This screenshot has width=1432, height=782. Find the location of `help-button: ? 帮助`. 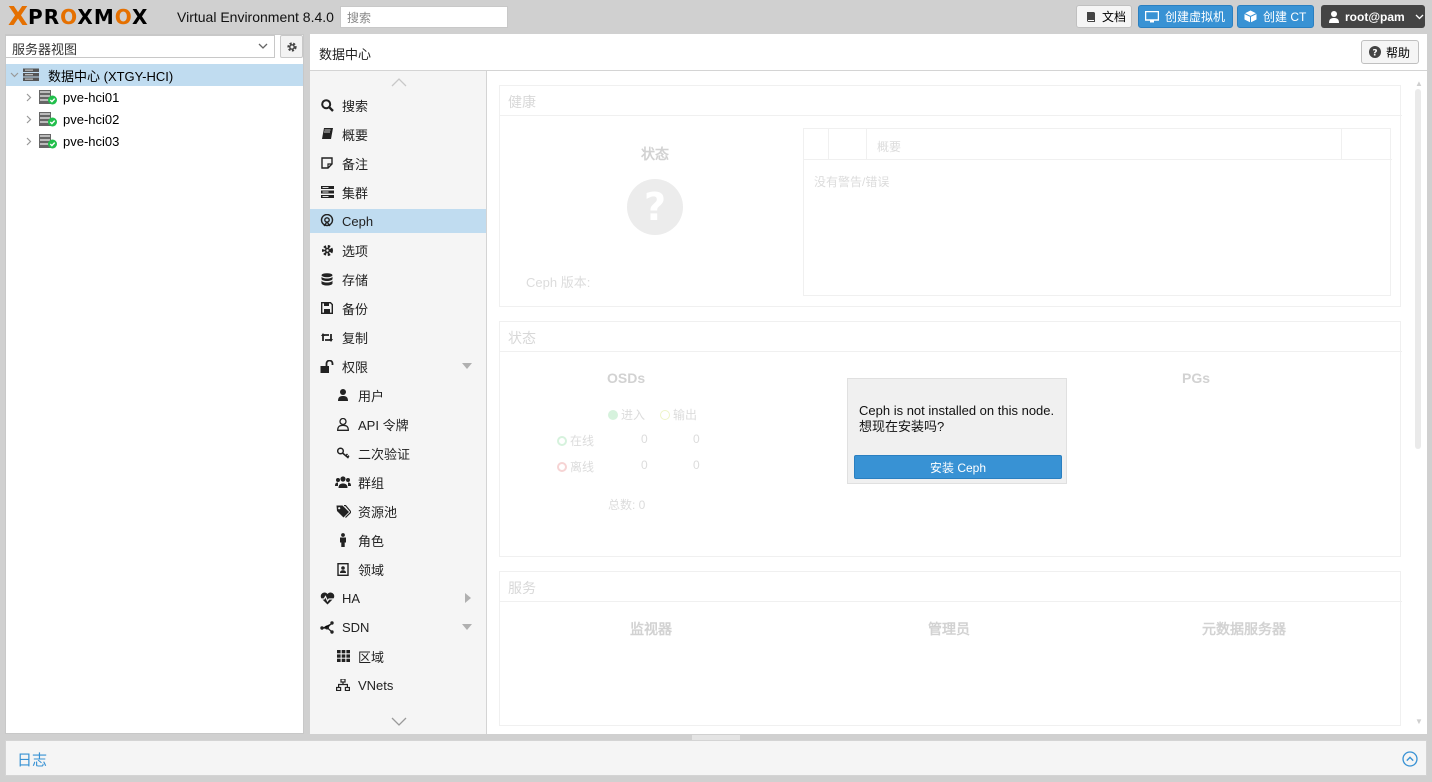

help-button: ? 帮助 is located at coordinates (1390, 52).